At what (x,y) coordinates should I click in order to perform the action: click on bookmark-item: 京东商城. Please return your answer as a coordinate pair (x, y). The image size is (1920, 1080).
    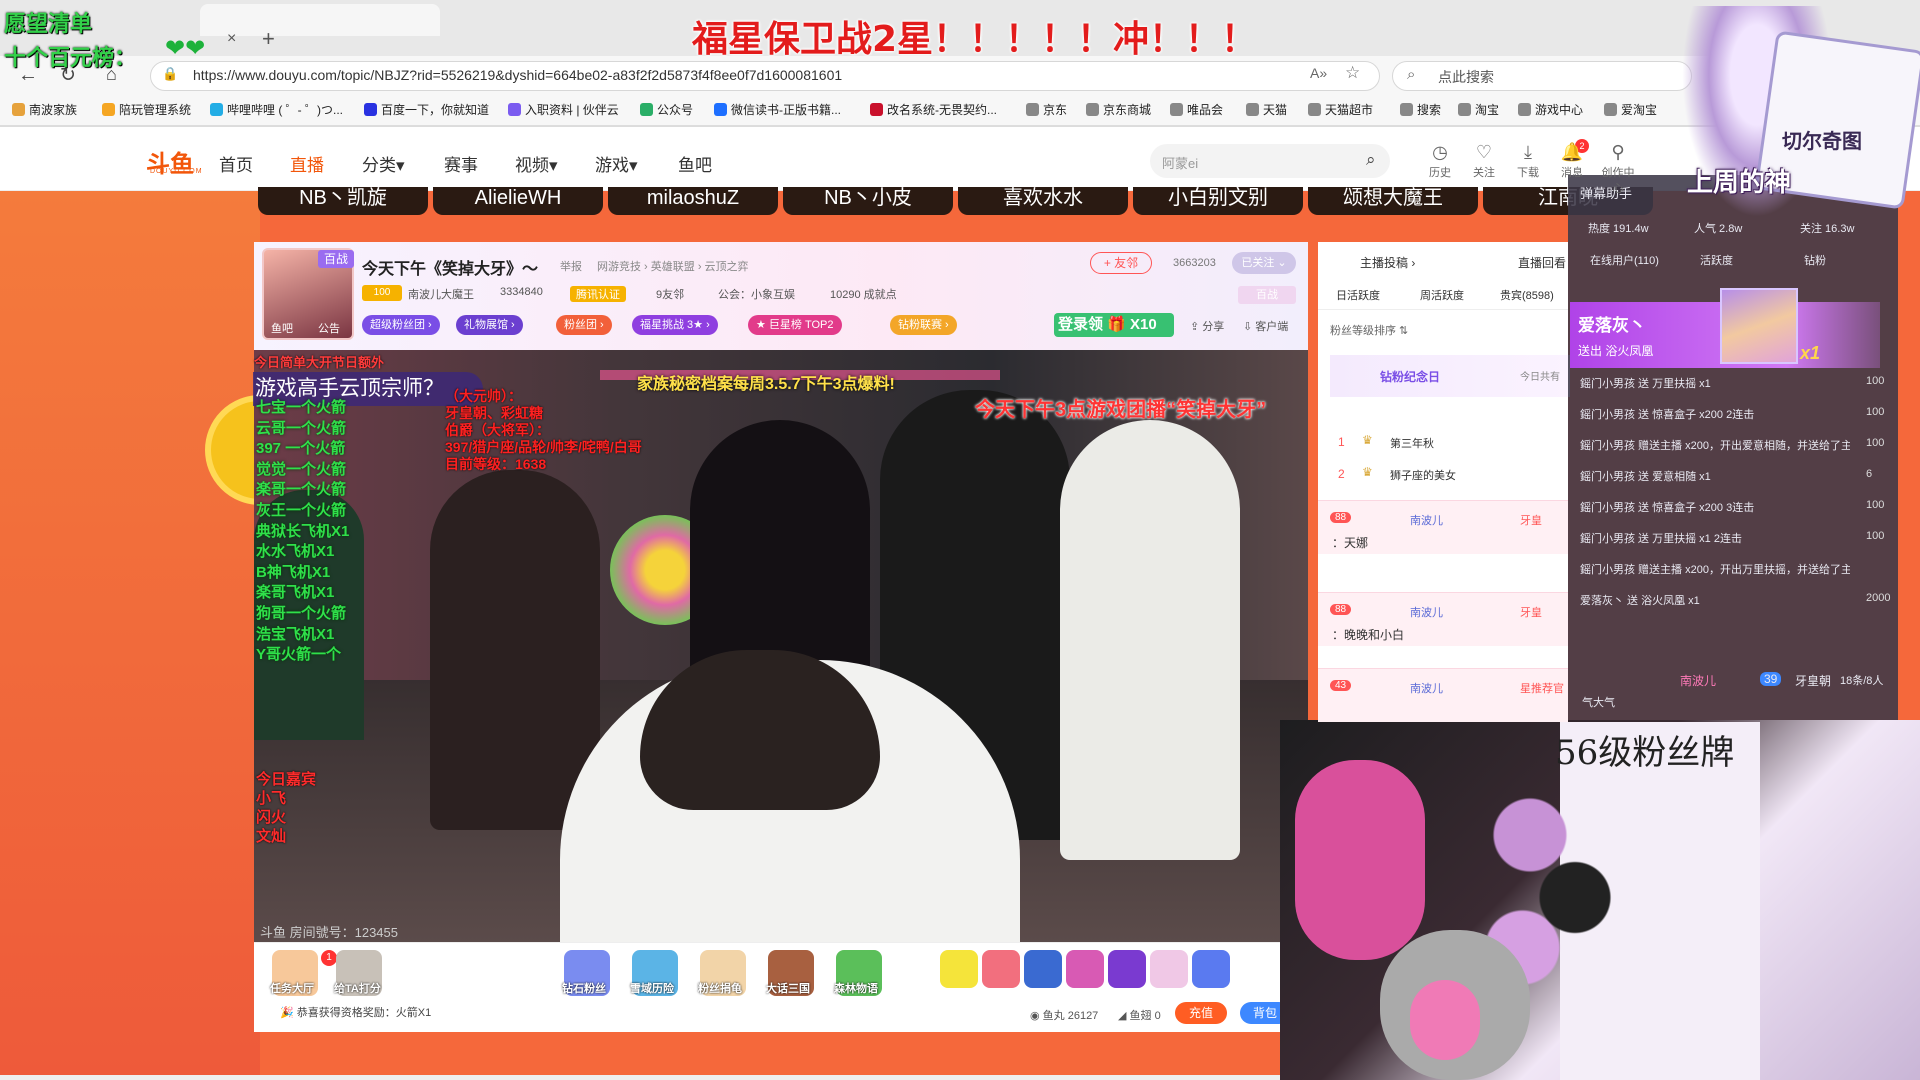
    Looking at the image, I should click on (1118, 109).